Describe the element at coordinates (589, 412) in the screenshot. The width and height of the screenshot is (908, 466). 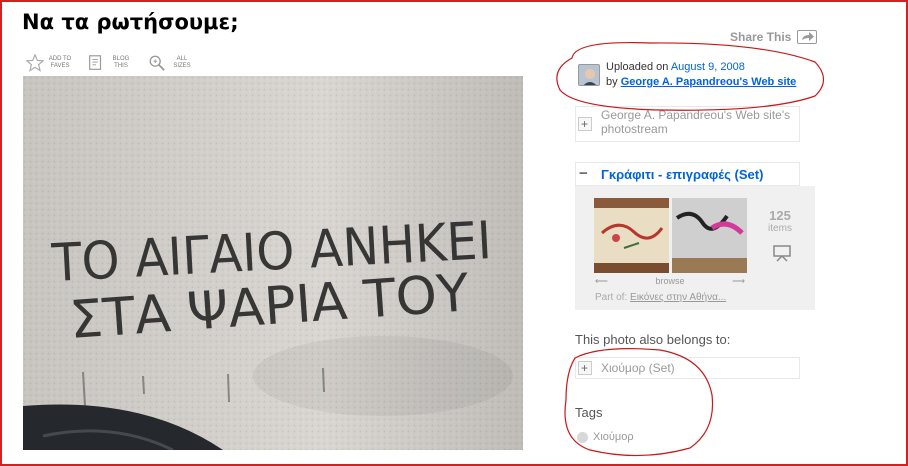
I see `tags-heading: Tags` at that location.